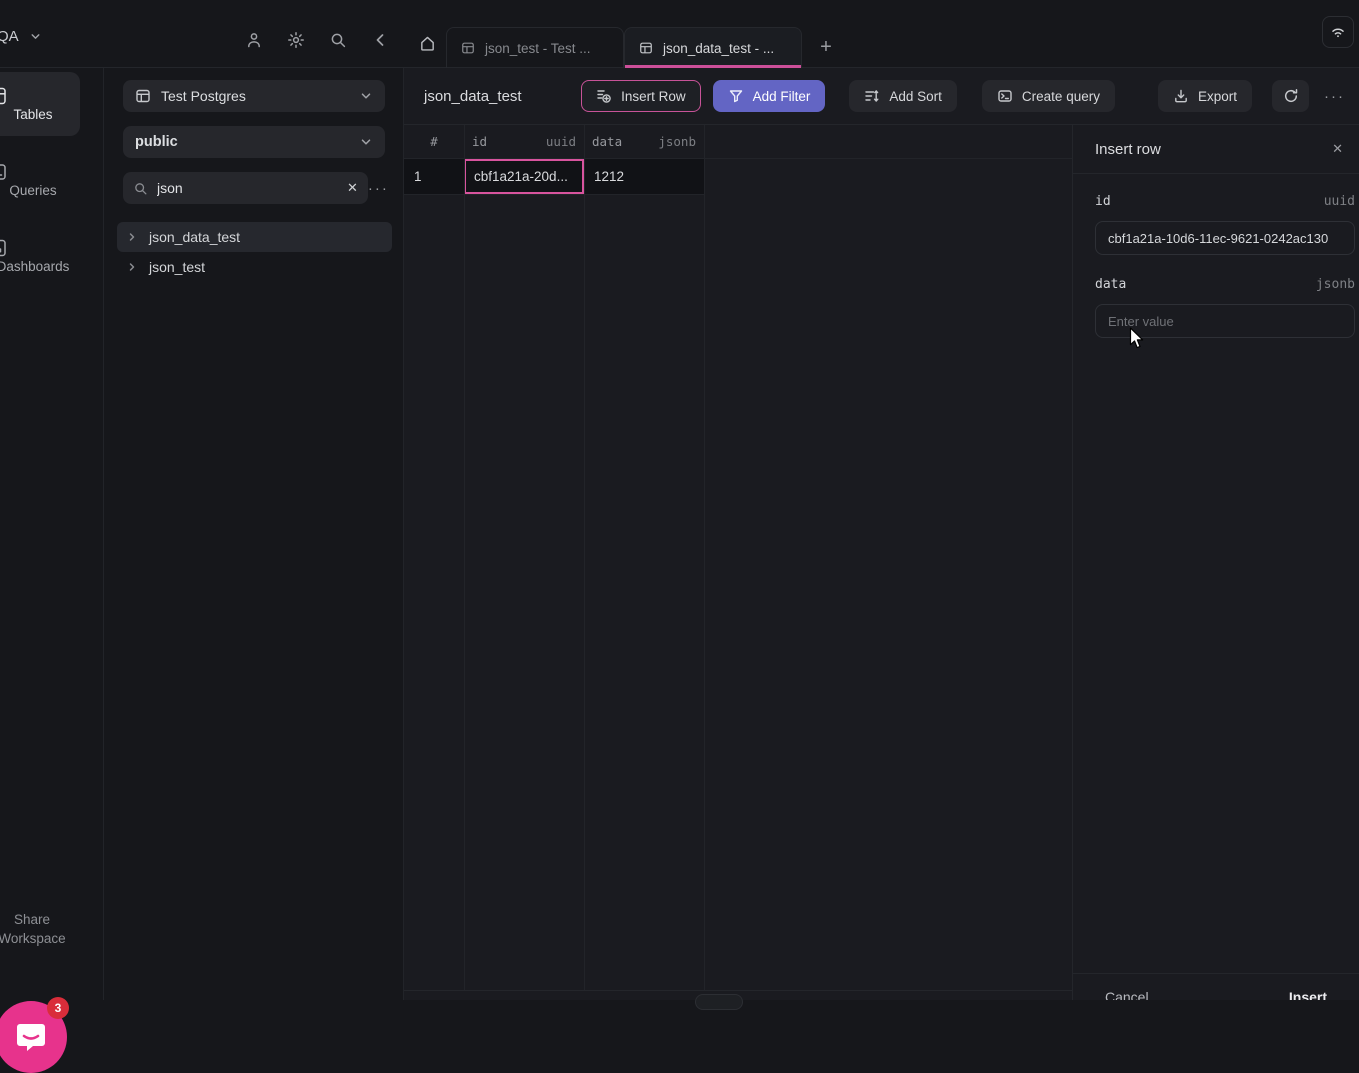 Image resolution: width=1359 pixels, height=1073 pixels. I want to click on rail-item-label: Dashboards, so click(35, 266).